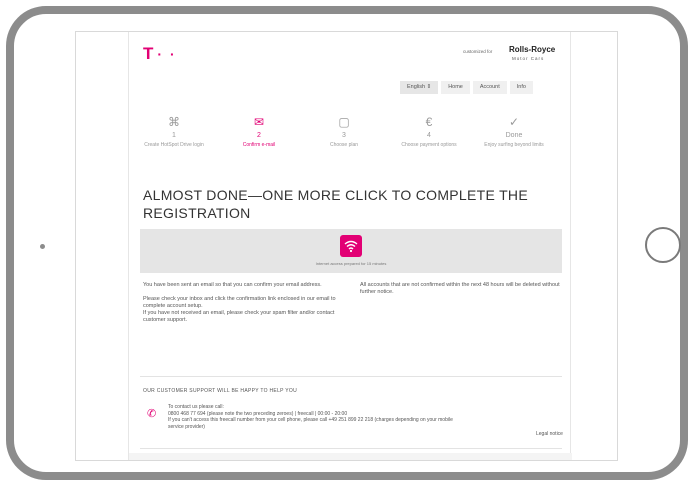  I want to click on internet-banner: Internet access prepared for 15 minutes, so click(351, 251).